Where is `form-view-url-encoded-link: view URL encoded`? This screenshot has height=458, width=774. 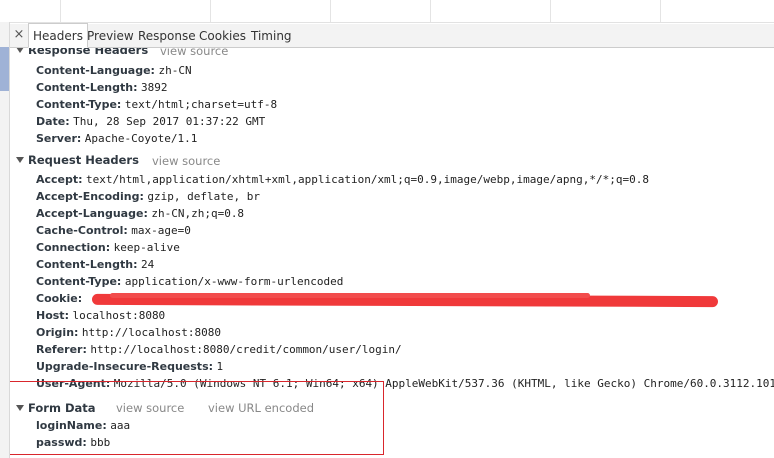
form-view-url-encoded-link: view URL encoded is located at coordinates (261, 408).